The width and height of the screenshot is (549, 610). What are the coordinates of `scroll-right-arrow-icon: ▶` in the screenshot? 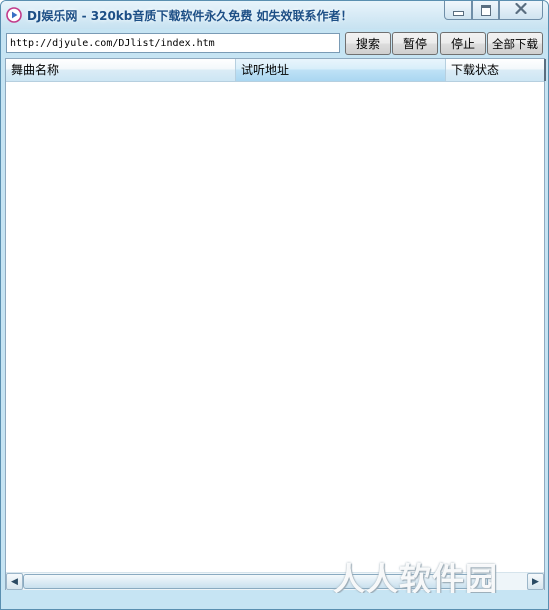 It's located at (535, 581).